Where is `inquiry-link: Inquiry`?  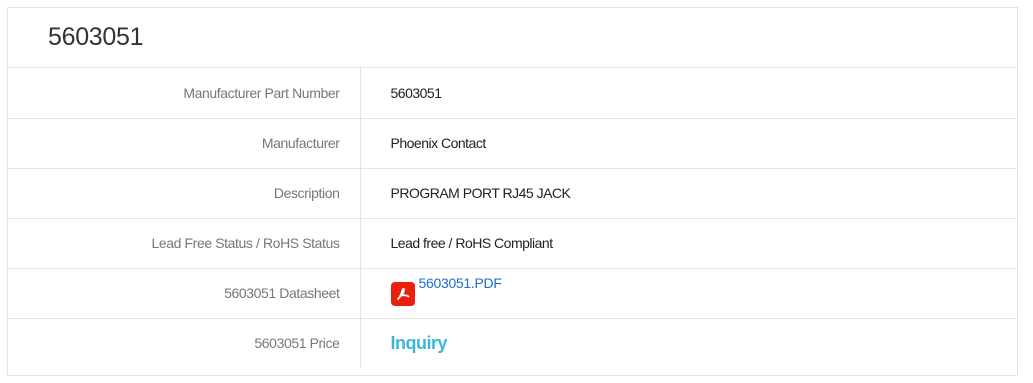 inquiry-link: Inquiry is located at coordinates (419, 343).